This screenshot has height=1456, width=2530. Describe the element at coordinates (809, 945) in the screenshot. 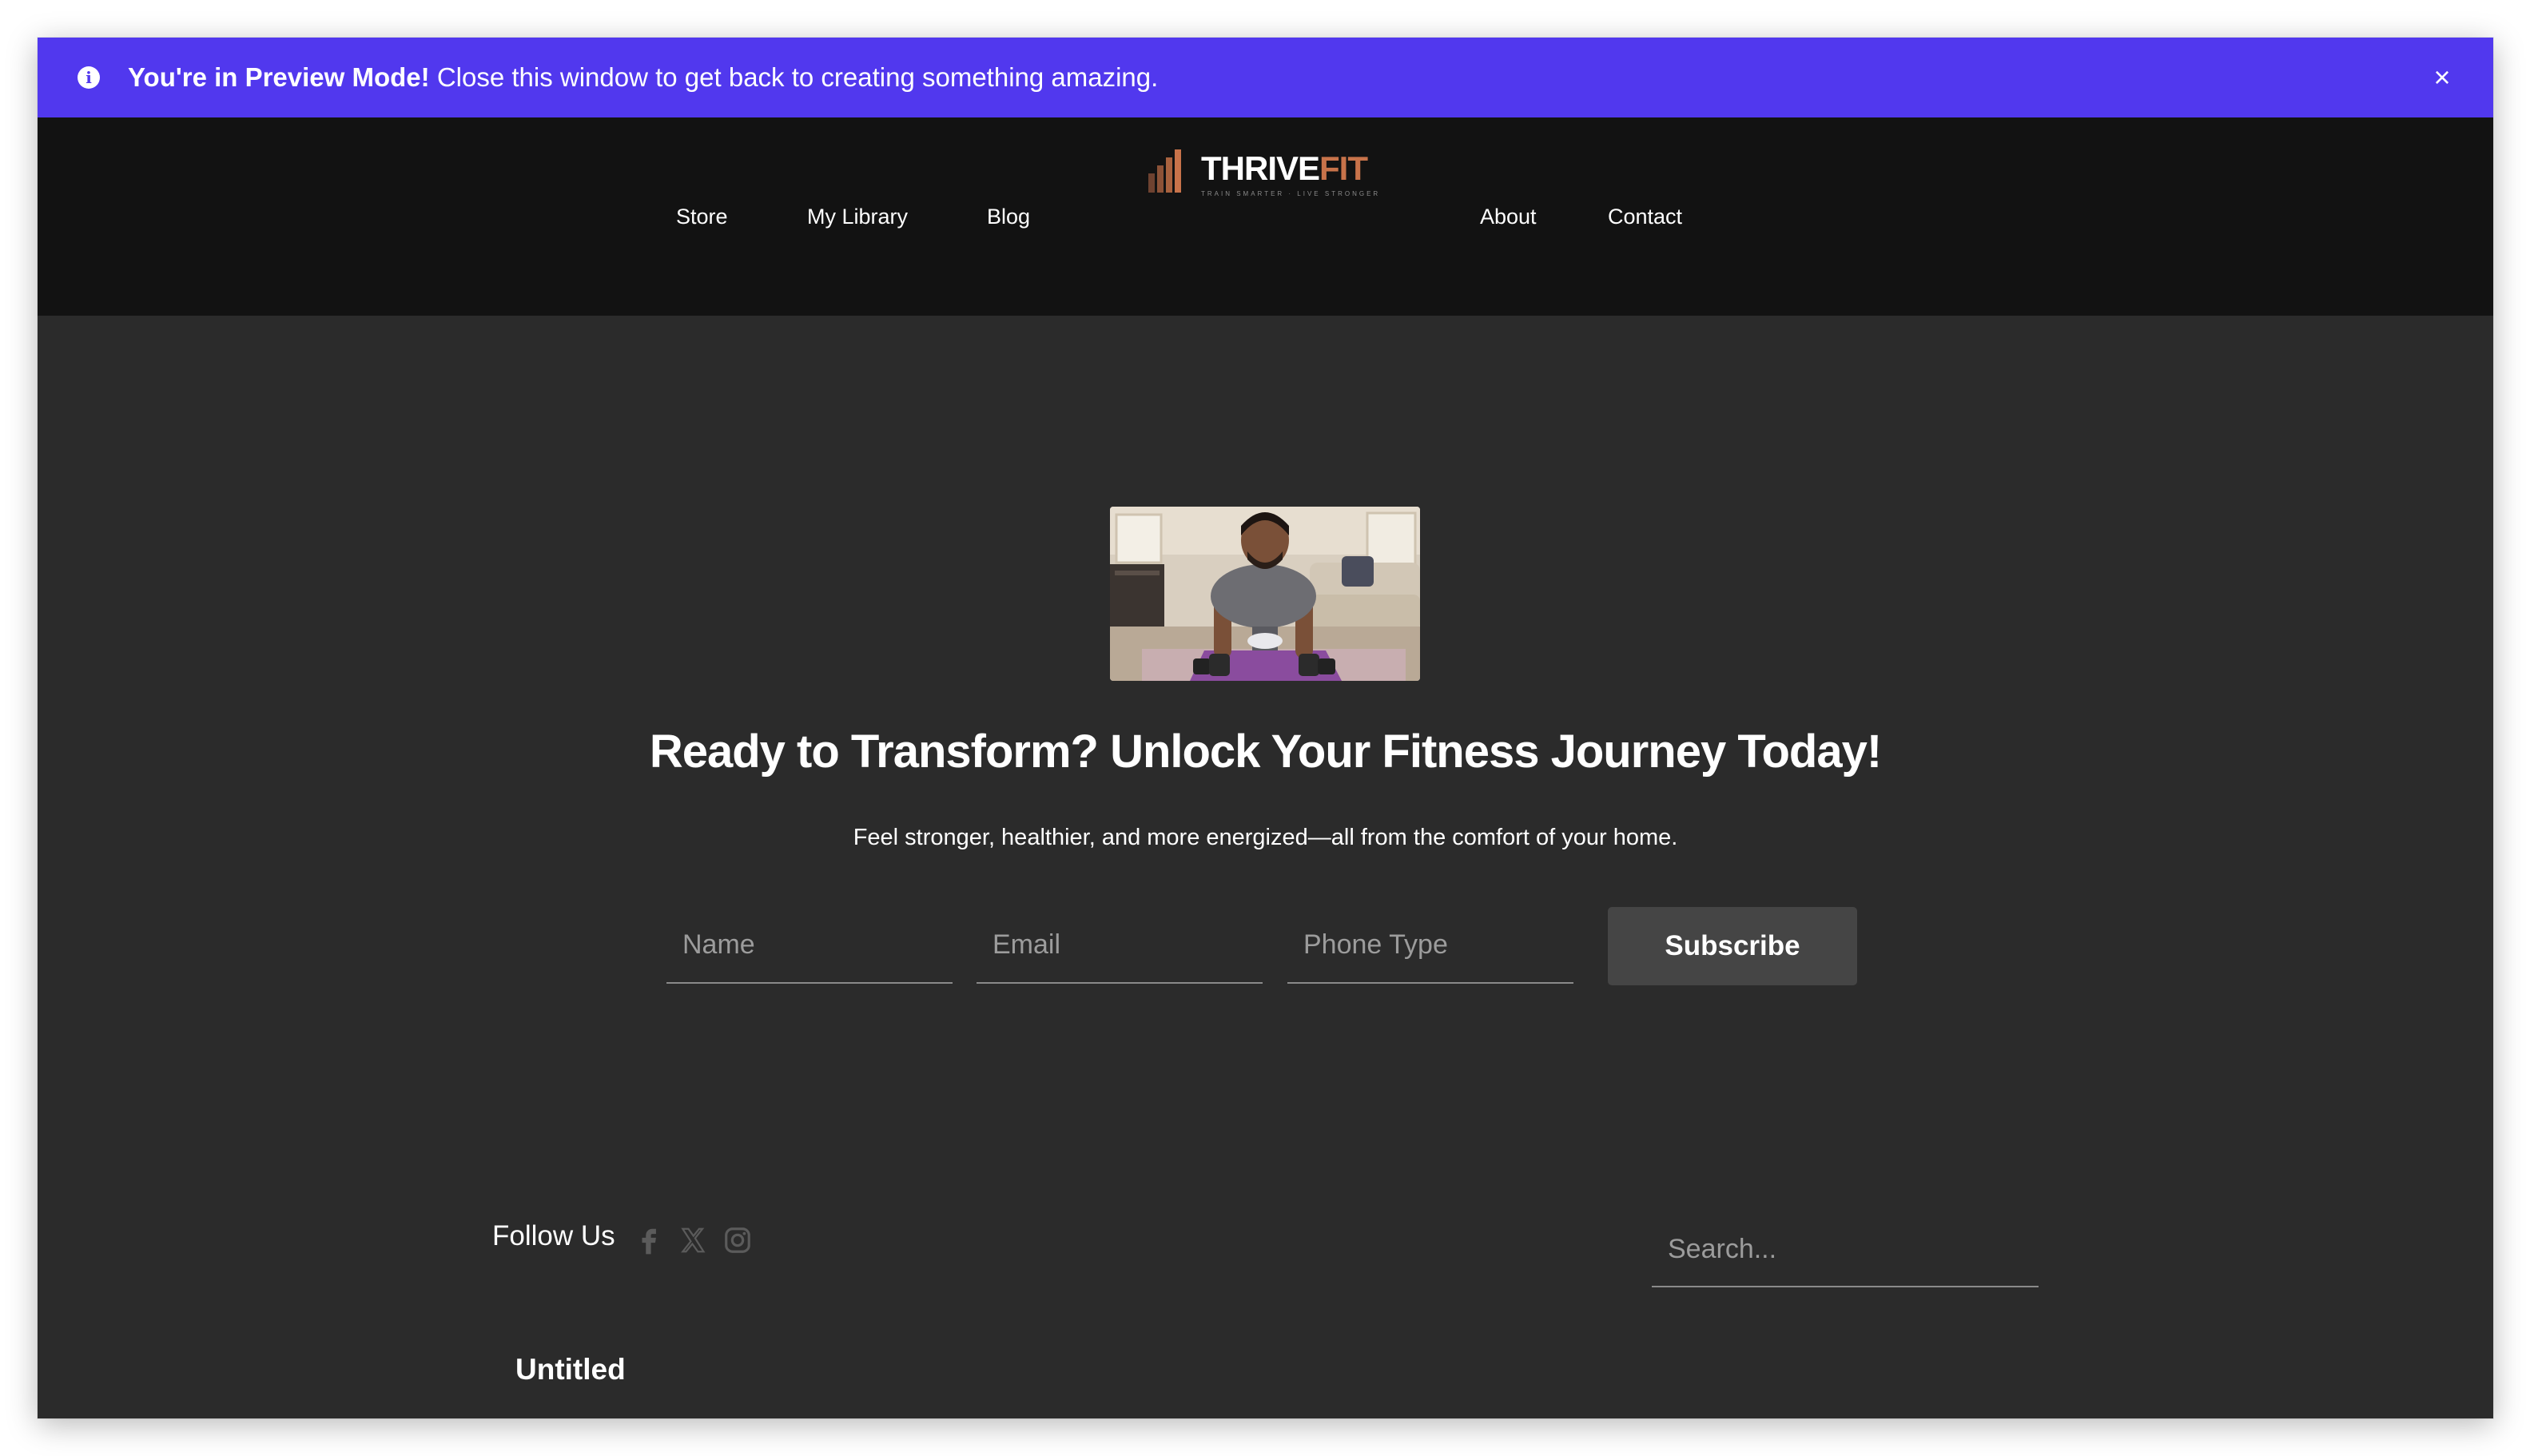

I see `name-field` at that location.